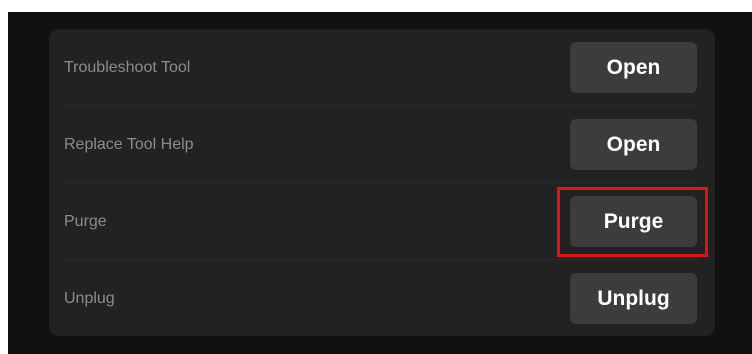 The height and width of the screenshot is (354, 752). I want to click on row-label-replace-tool-help: Replace Tool Help, so click(129, 144).